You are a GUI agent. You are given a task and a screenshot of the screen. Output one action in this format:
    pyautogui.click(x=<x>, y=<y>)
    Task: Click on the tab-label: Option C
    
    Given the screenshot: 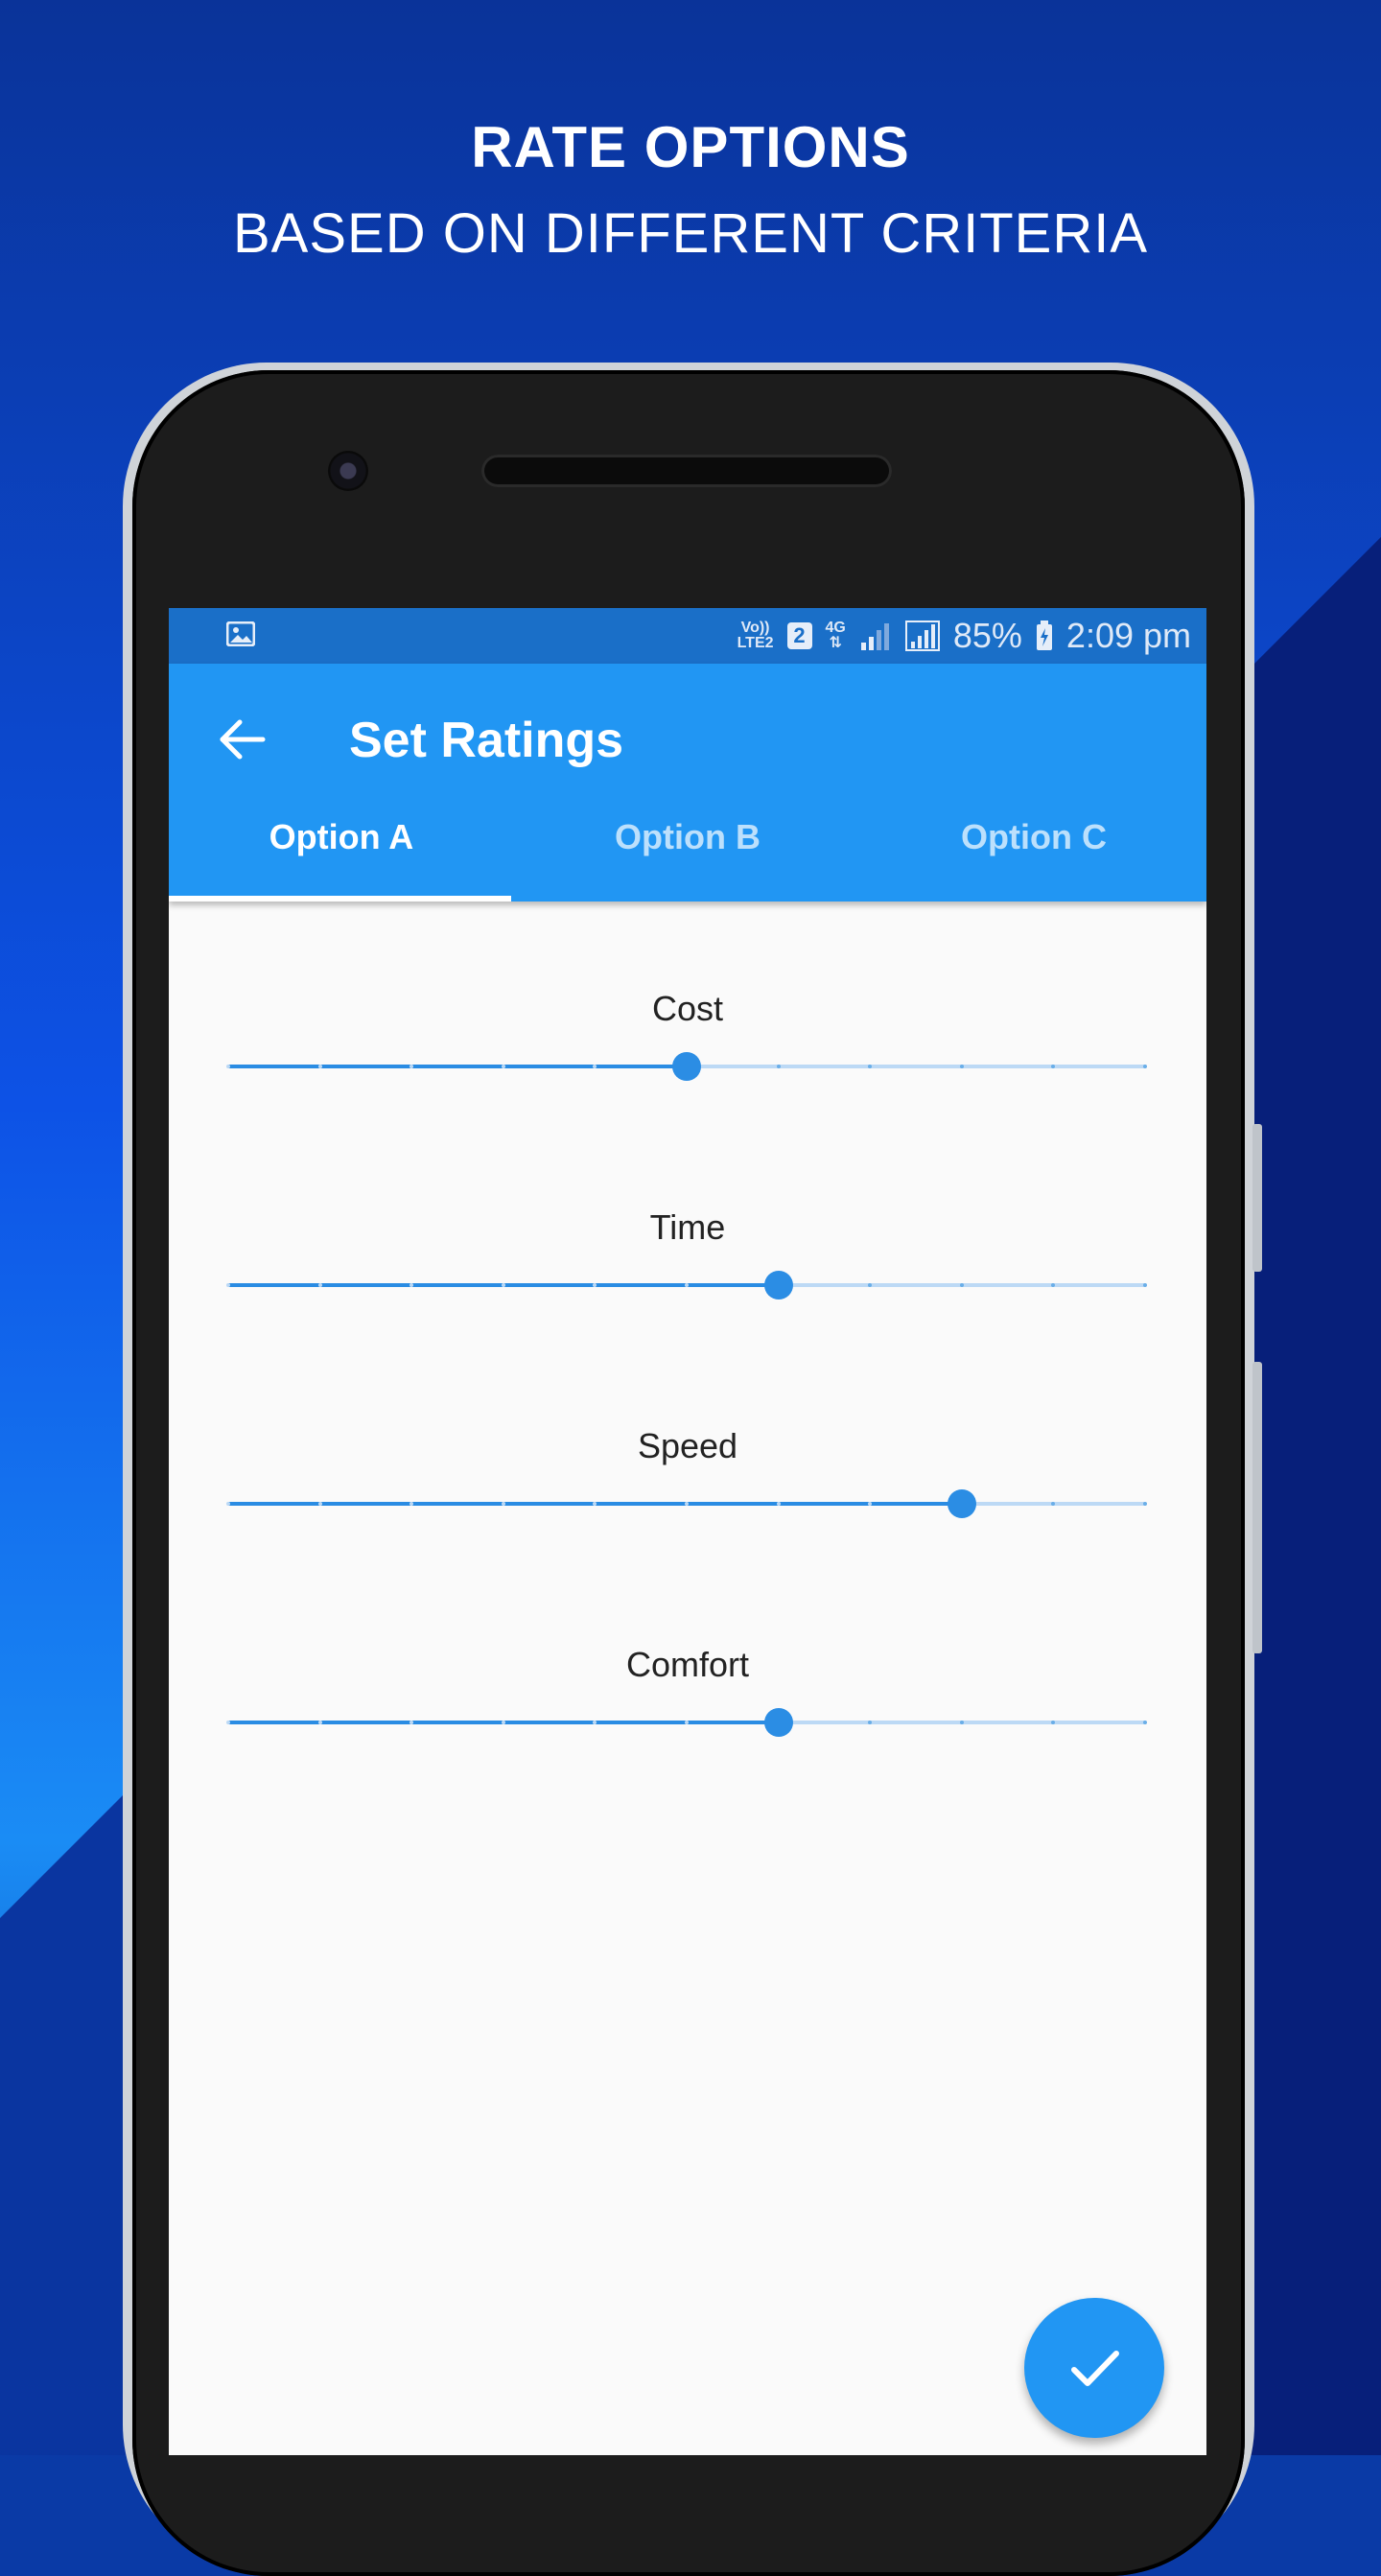 What is the action you would take?
    pyautogui.click(x=1034, y=836)
    